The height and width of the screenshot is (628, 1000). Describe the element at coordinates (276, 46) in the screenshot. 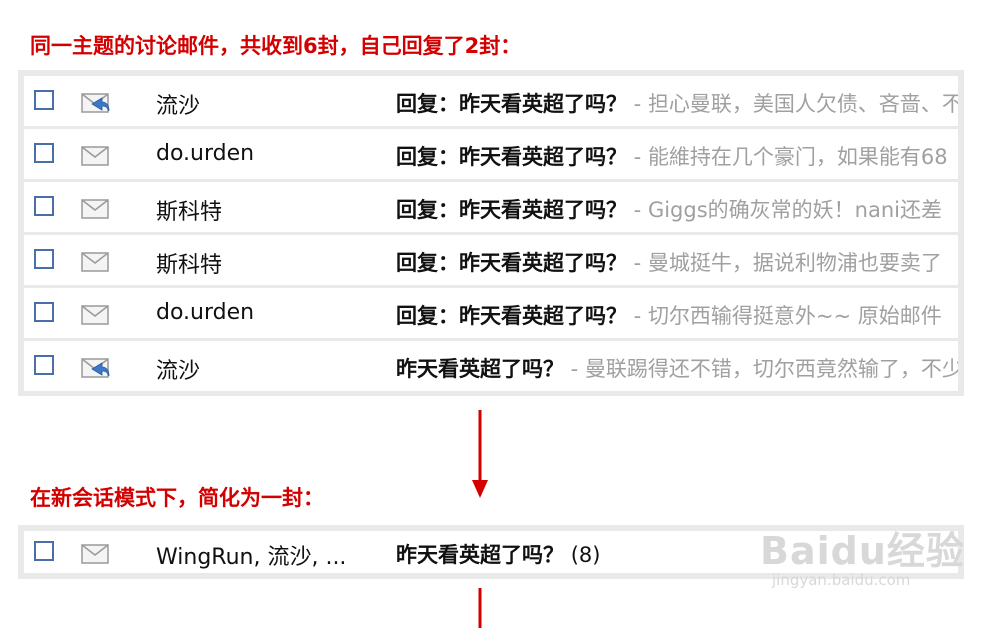

I see `heading-thread-messages: 同一主题的讨论邮件，共收到6封，自己回复了2封：` at that location.